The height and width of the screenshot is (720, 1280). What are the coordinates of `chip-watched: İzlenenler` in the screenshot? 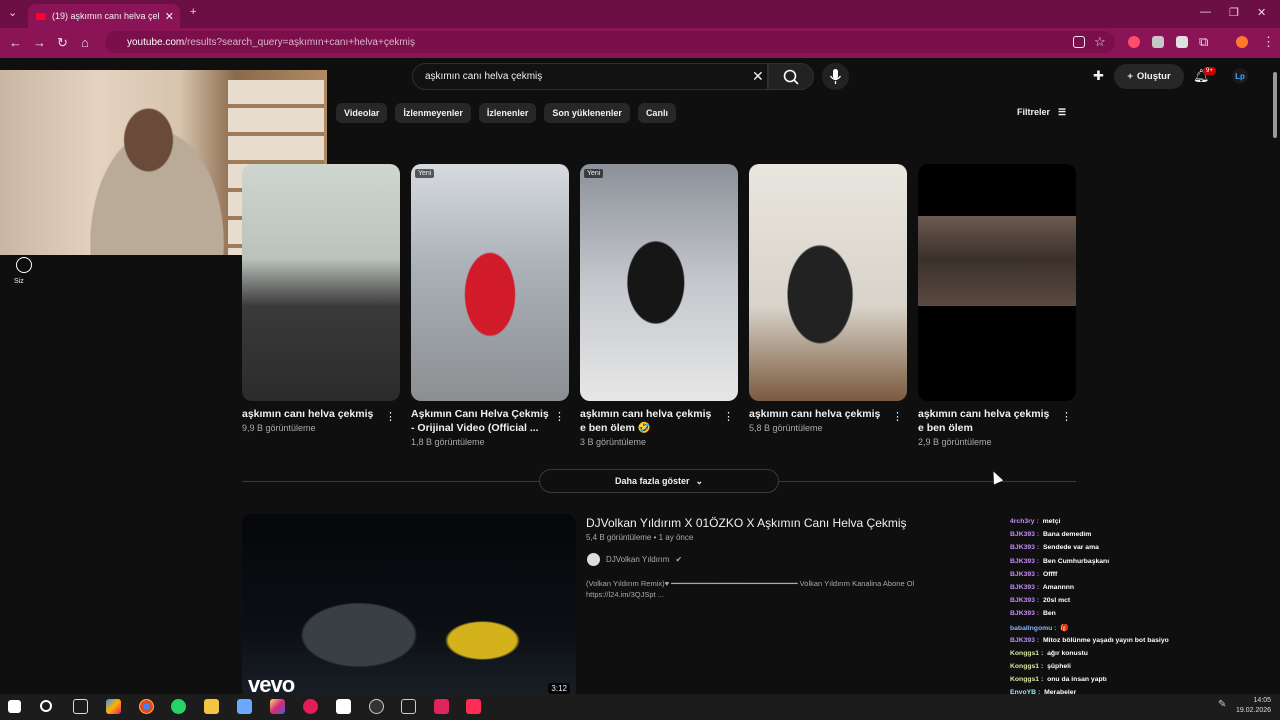 It's located at (507, 113).